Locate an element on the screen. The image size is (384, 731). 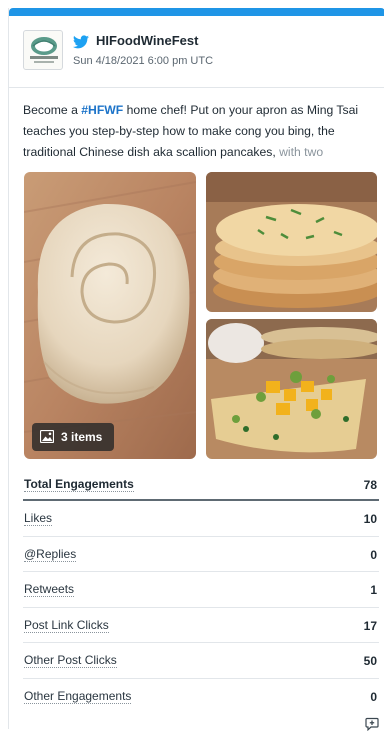
metric-row-likes: Likes 10 is located at coordinates (201, 519).